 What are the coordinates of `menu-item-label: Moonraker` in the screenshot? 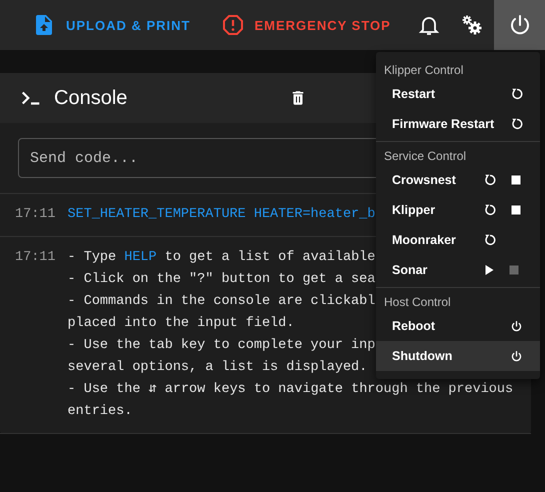 It's located at (424, 240).